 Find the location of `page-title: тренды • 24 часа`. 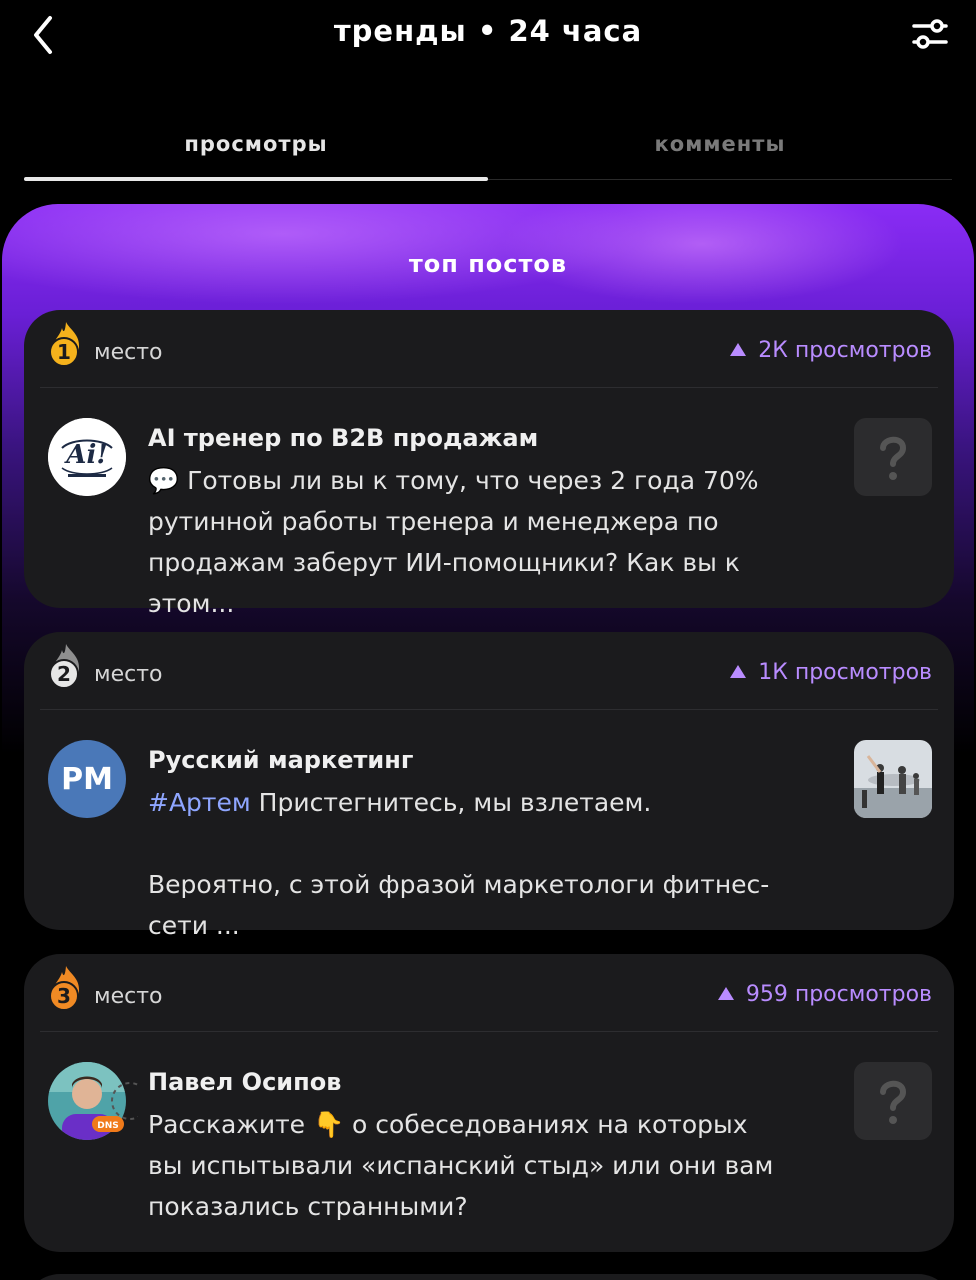

page-title: тренды • 24 часа is located at coordinates (488, 31).